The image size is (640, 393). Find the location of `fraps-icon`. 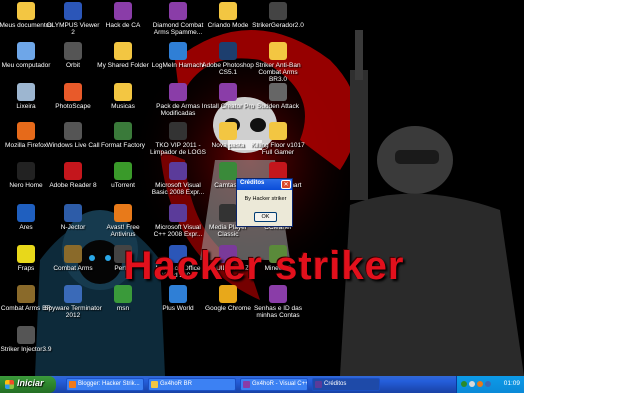

fraps-icon is located at coordinates (26, 254).